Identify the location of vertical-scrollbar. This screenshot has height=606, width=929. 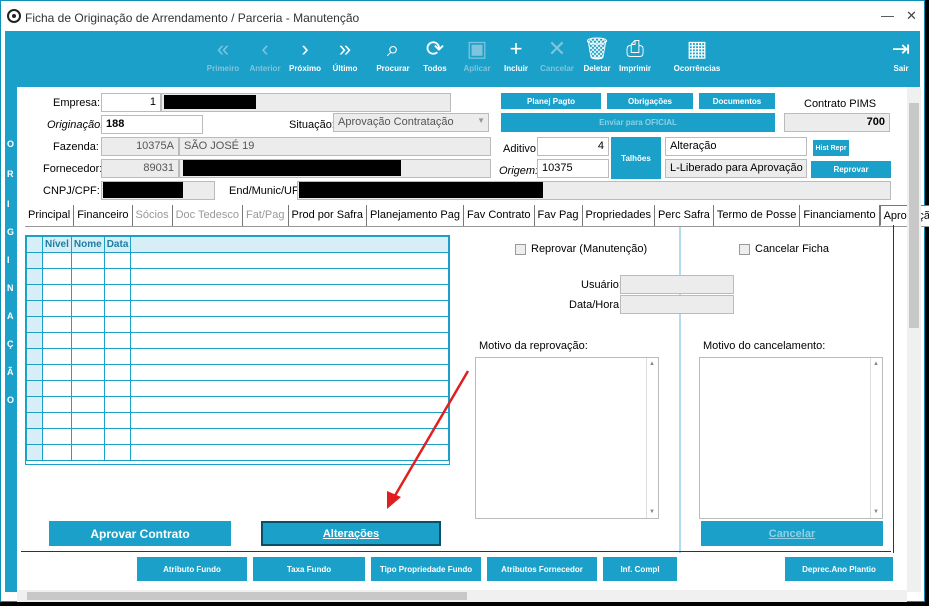
(914, 339).